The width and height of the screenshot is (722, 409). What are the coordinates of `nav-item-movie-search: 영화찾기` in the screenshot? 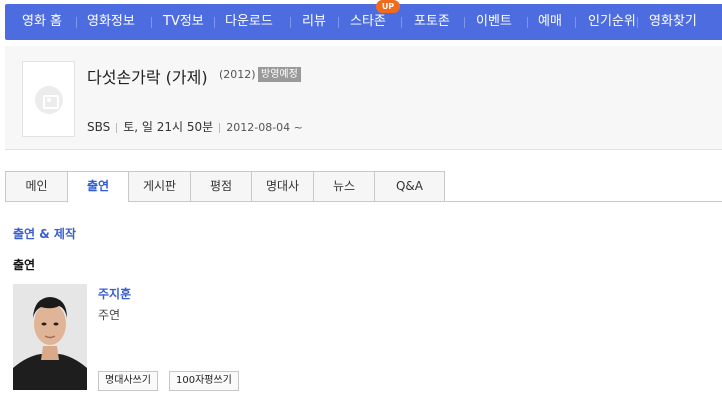 It's located at (673, 22).